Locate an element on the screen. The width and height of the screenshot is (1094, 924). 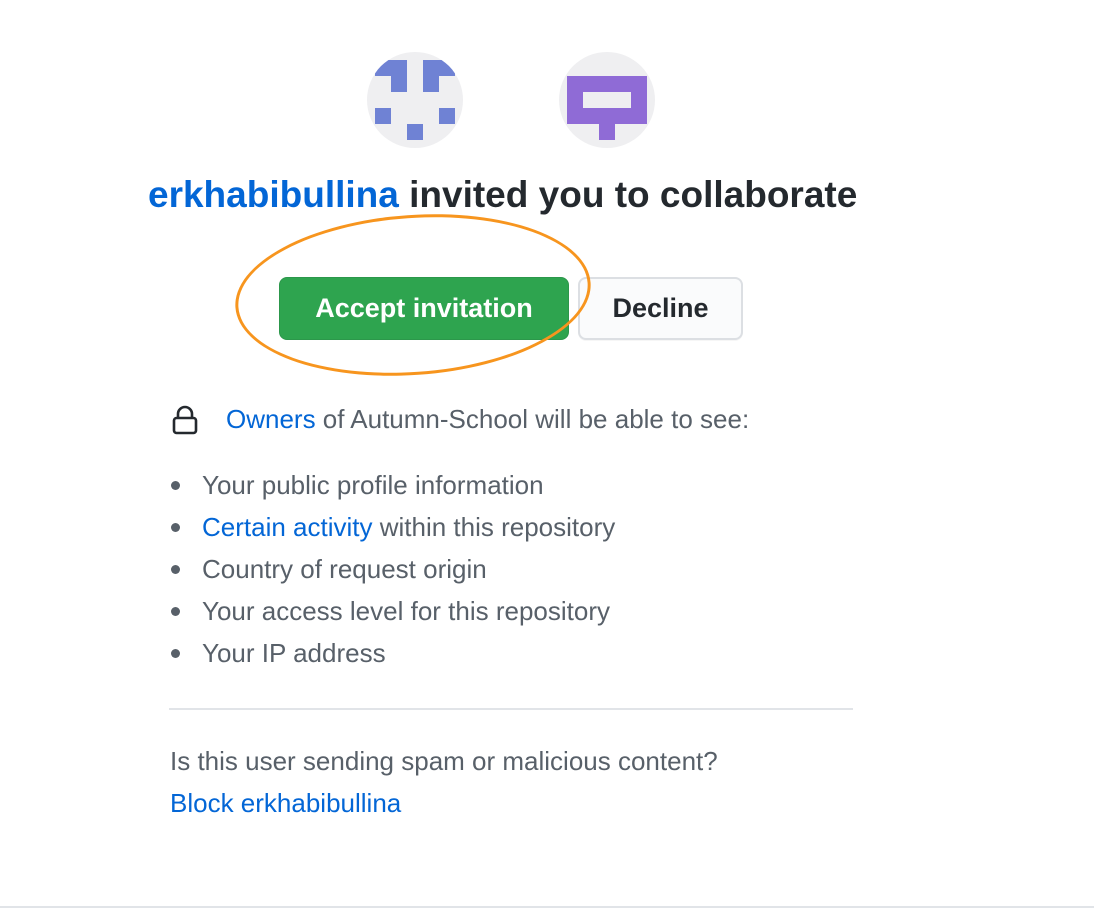
inviter-profile-link: erkhabibullina is located at coordinates (273, 194).